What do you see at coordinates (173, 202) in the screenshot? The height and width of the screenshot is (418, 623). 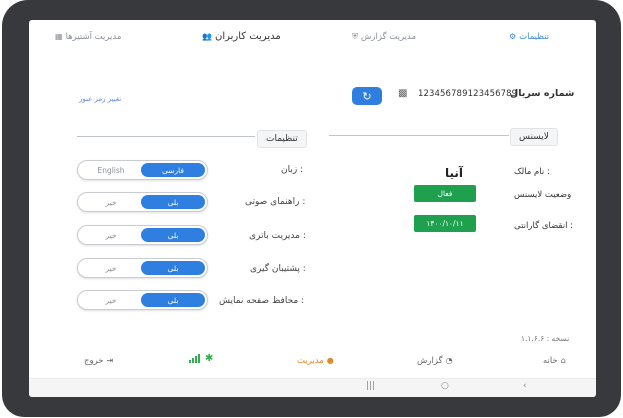 I see `voice-guide-yes: بلی` at bounding box center [173, 202].